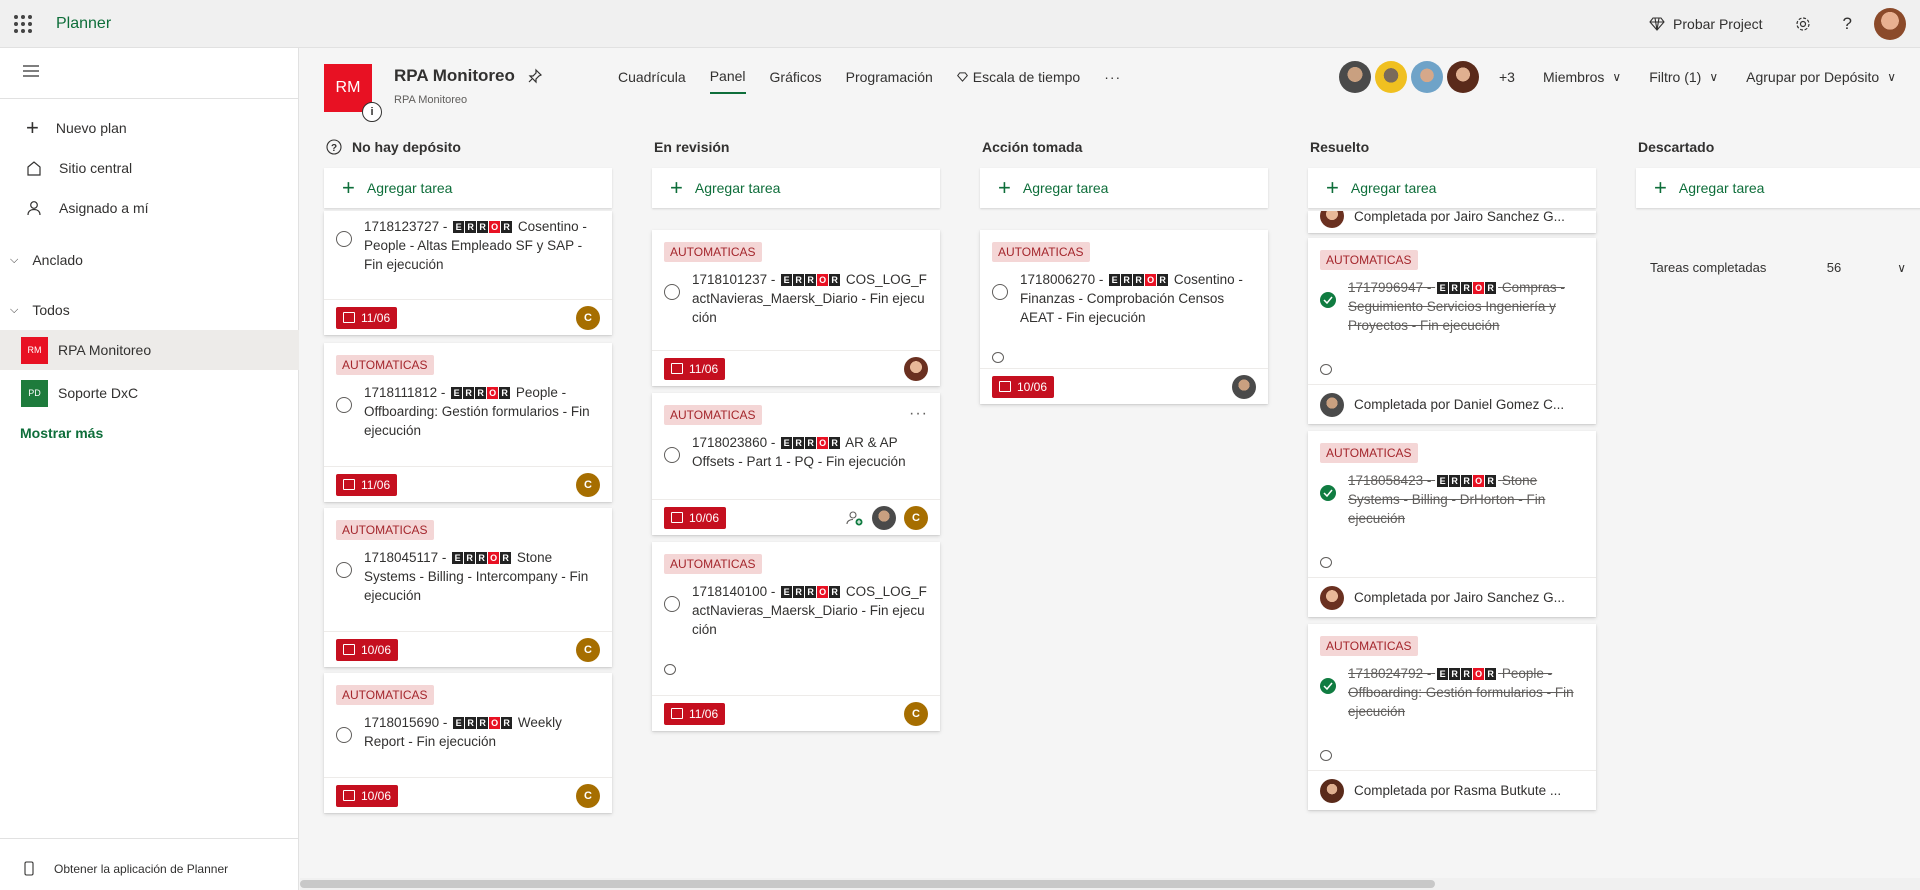  What do you see at coordinates (40, 310) in the screenshot?
I see `all-section-toggle: ⌵ Todos` at bounding box center [40, 310].